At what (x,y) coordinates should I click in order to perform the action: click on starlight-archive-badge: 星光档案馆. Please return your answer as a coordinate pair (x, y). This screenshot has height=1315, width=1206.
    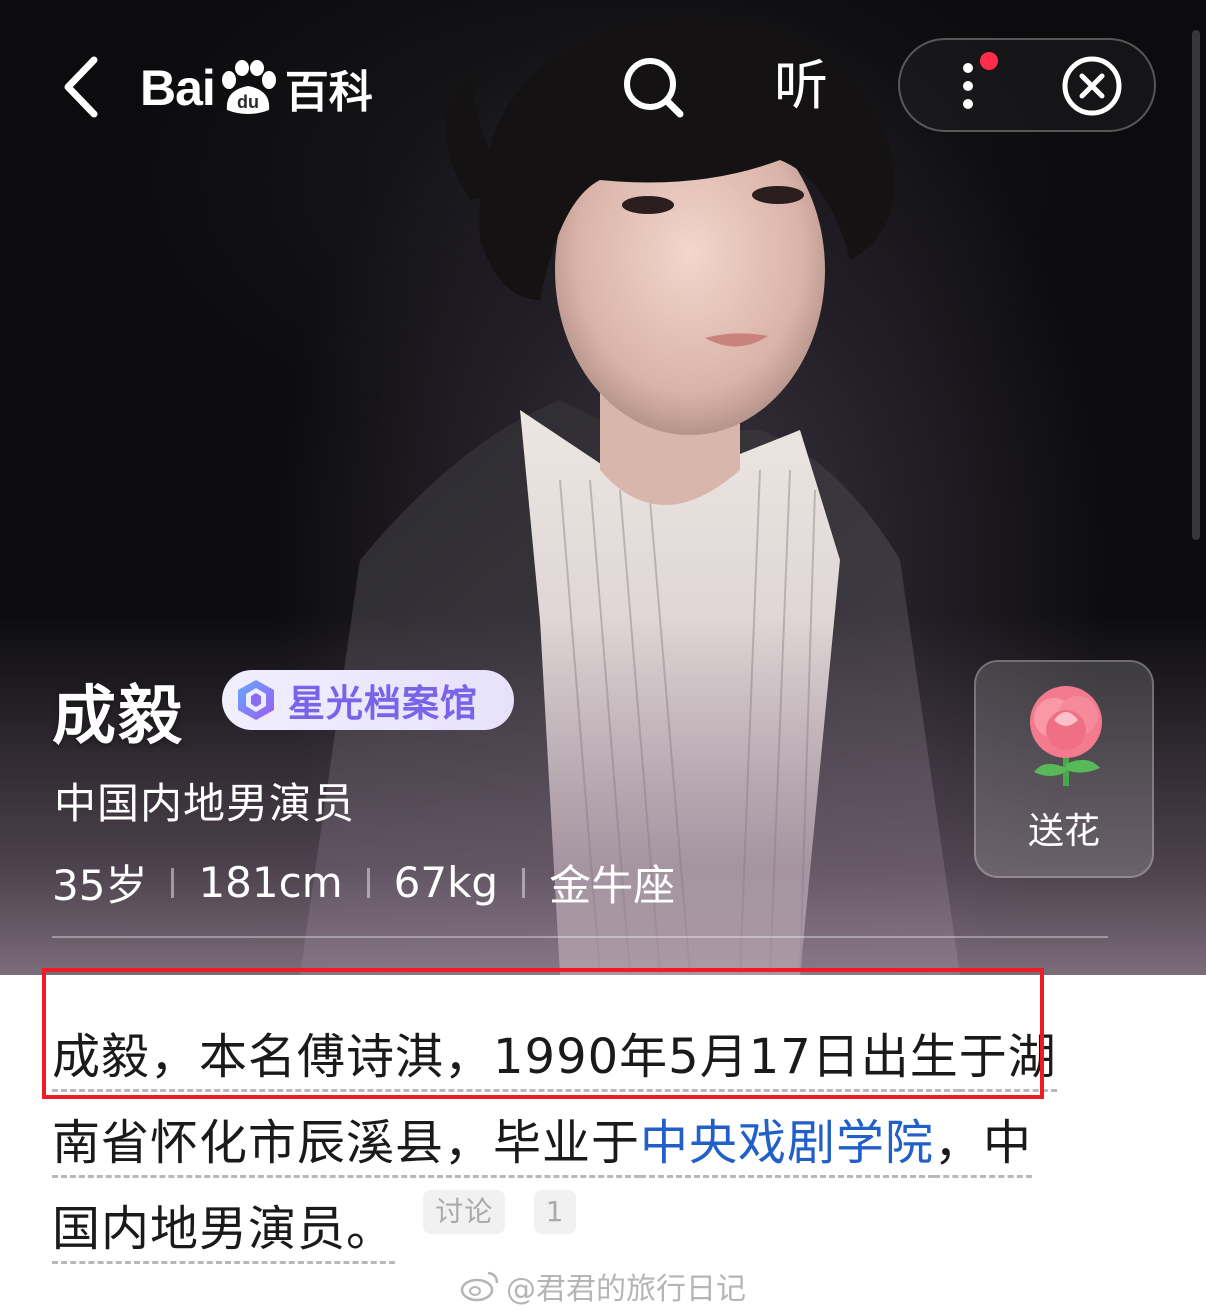
    Looking at the image, I should click on (368, 700).